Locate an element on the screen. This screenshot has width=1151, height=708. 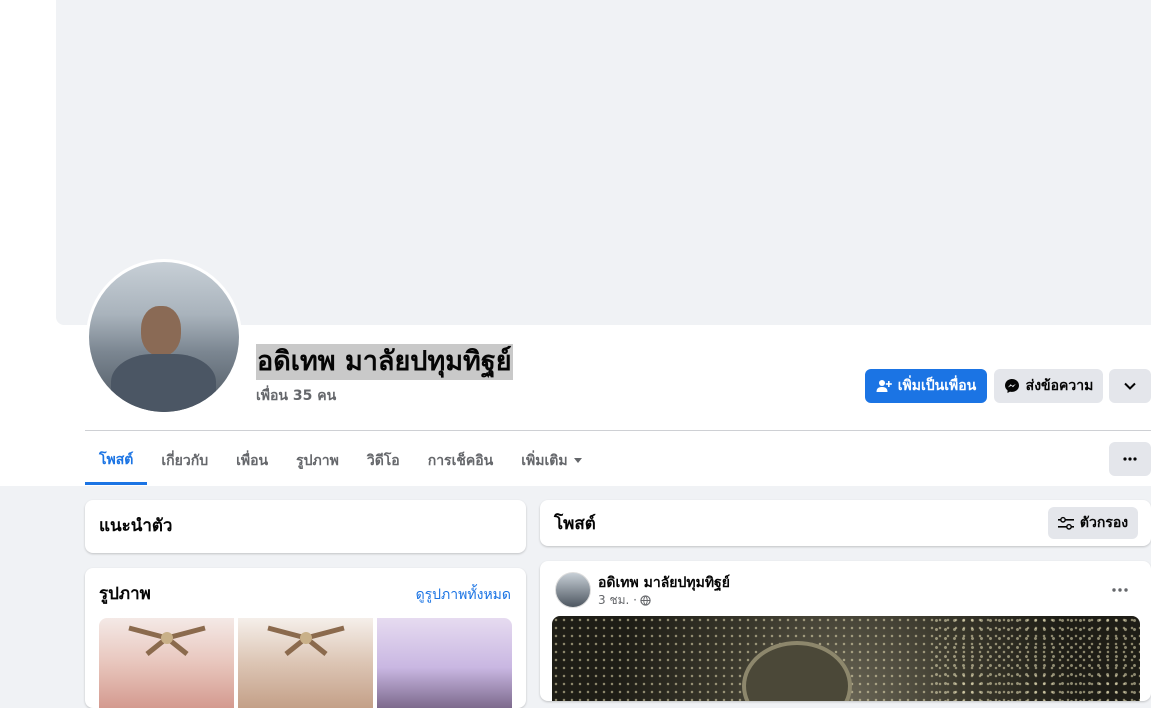
caret-down-icon is located at coordinates (577, 460).